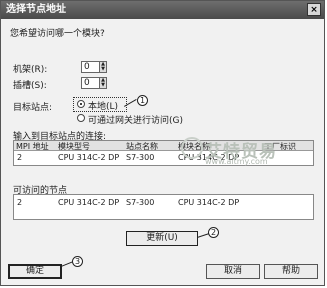 Image resolution: width=327 pixels, height=288 pixels. Describe the element at coordinates (103, 105) in the screenshot. I see `radio-local-label: 本地(L)` at that location.